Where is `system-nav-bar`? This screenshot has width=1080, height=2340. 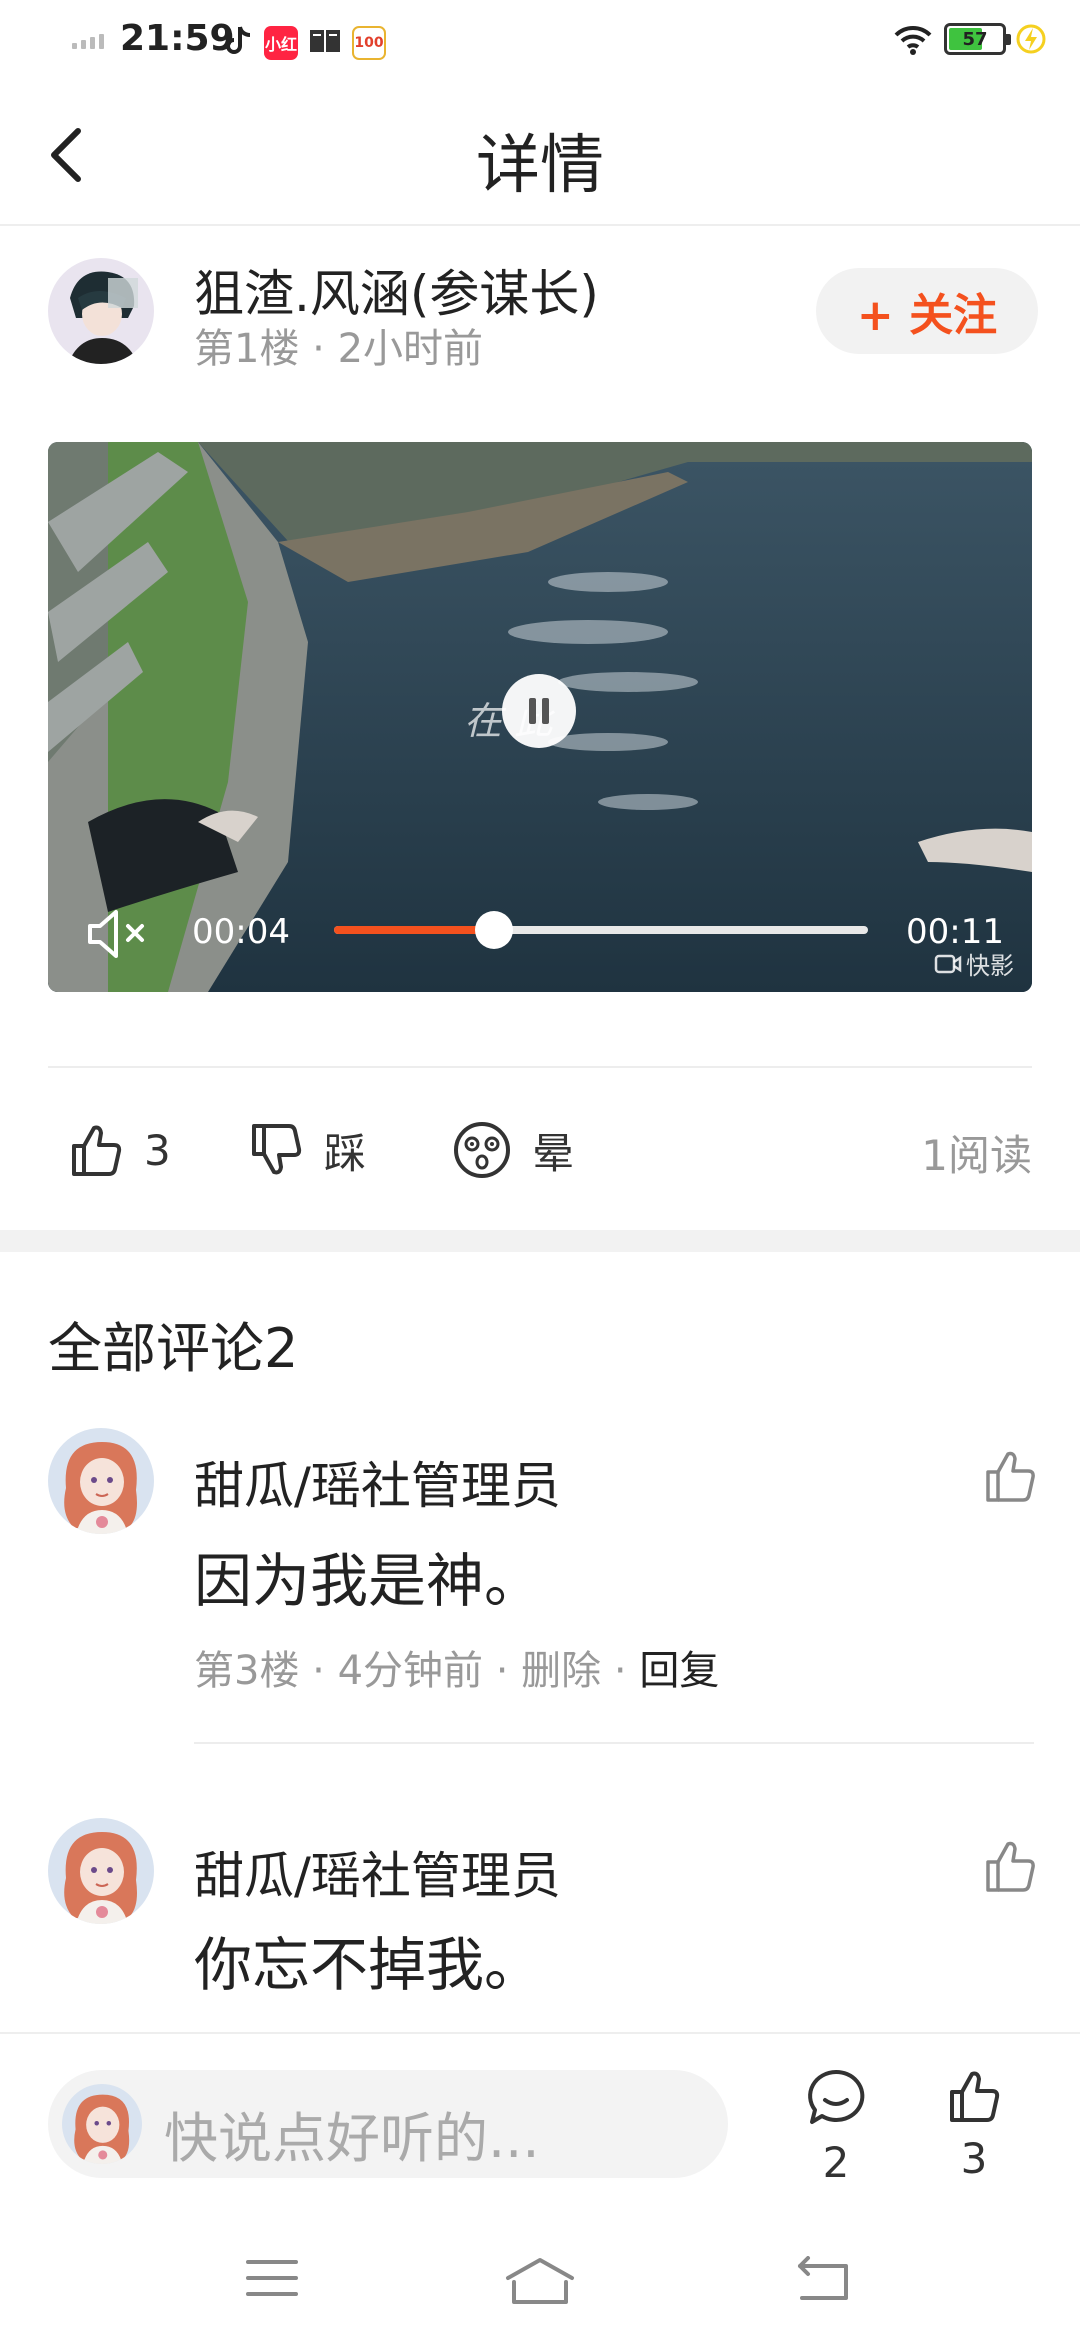 system-nav-bar is located at coordinates (540, 2270).